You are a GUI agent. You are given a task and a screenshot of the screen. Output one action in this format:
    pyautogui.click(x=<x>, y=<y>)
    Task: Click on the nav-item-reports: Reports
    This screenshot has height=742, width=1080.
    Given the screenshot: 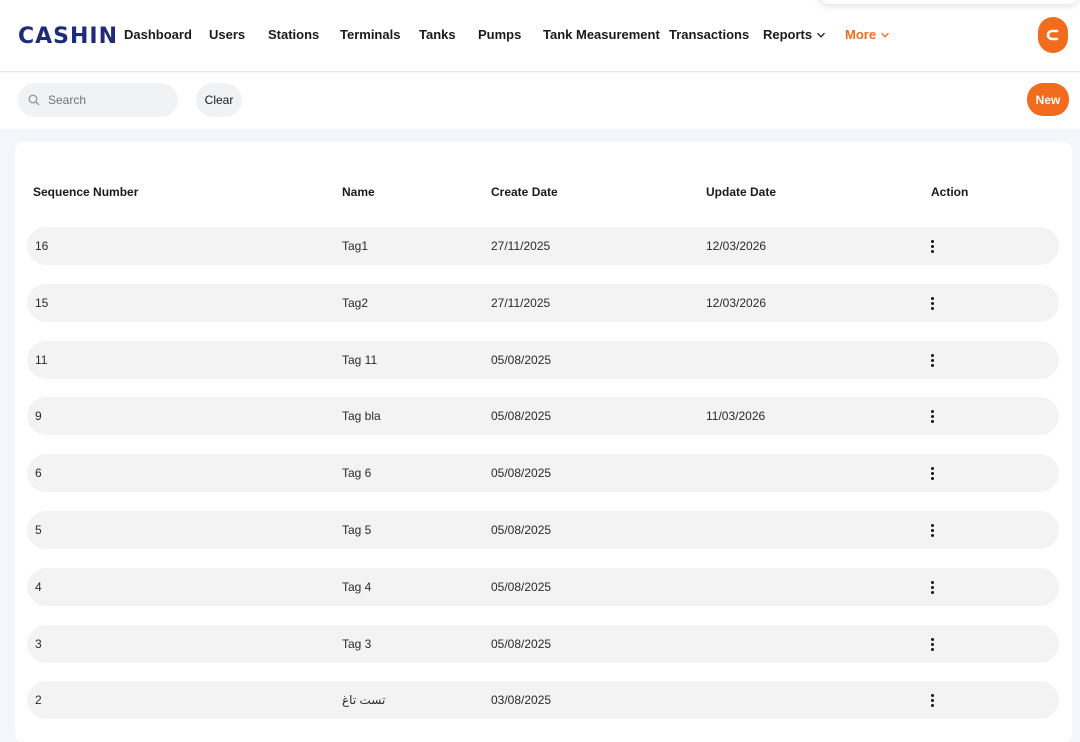 What is the action you would take?
    pyautogui.click(x=794, y=34)
    